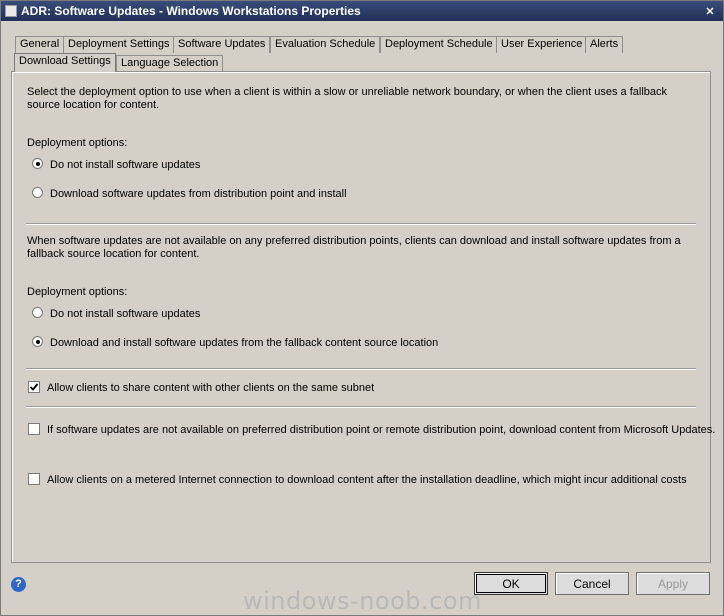  I want to click on tab-deployment-settings: Deployment Settings, so click(119, 44).